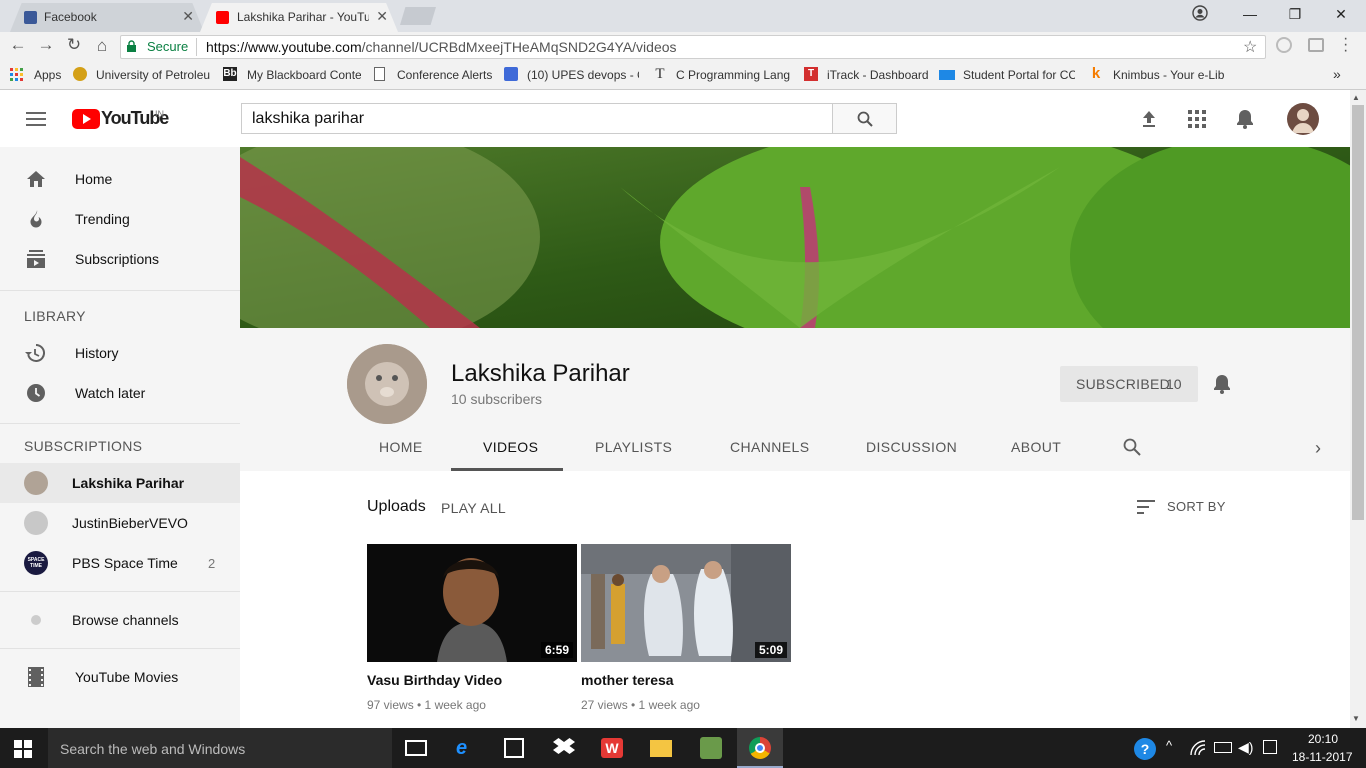 Image resolution: width=1366 pixels, height=768 pixels. What do you see at coordinates (416, 748) in the screenshot?
I see `task-view-icon` at bounding box center [416, 748].